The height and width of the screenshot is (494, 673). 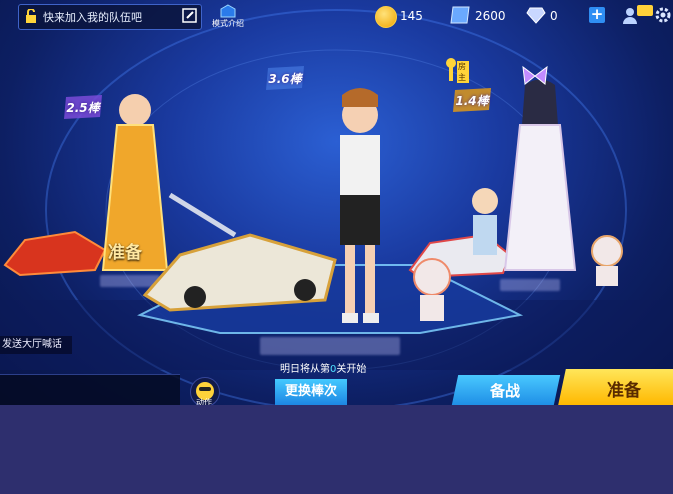 I want to click on key-icon, so click(x=451, y=69).